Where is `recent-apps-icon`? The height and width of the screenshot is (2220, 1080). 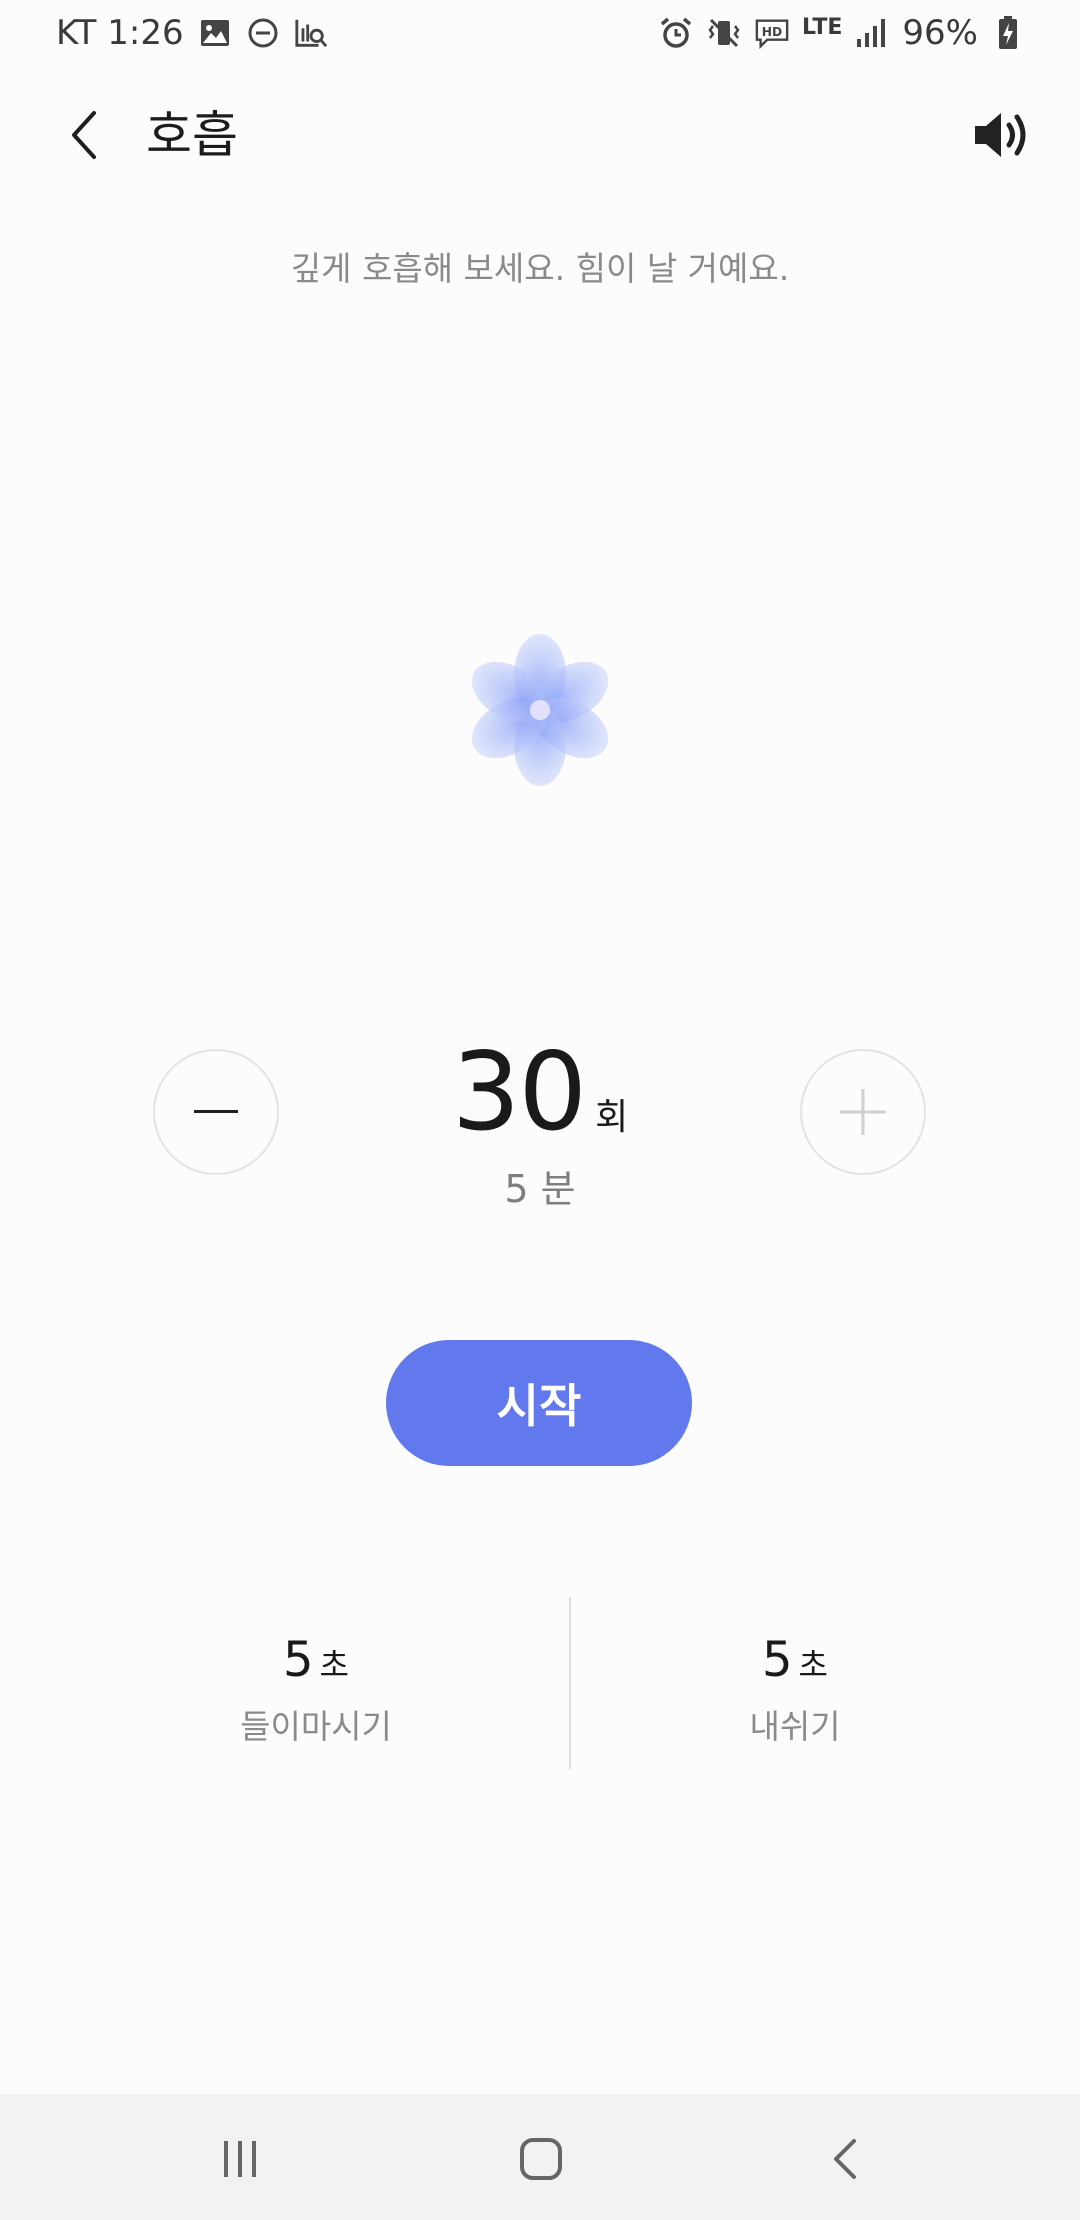
recent-apps-icon is located at coordinates (240, 2159).